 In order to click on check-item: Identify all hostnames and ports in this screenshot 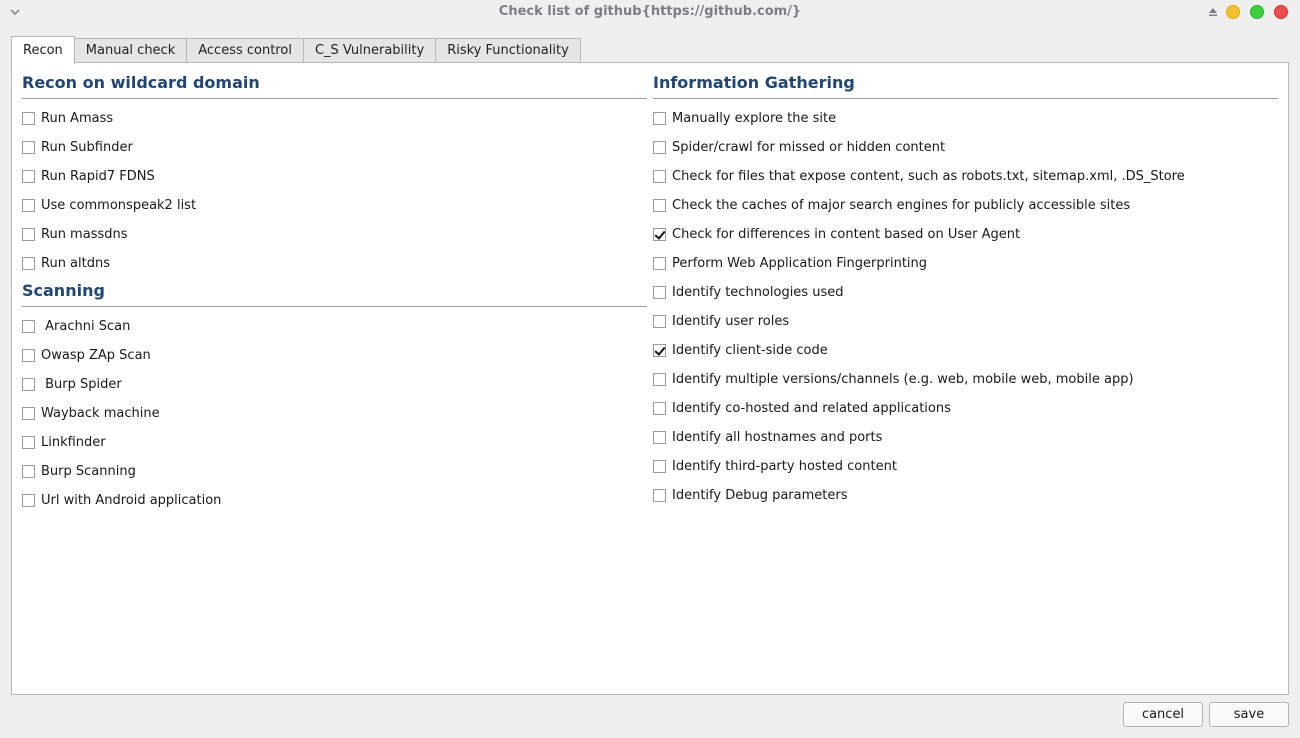, I will do `click(767, 437)`.